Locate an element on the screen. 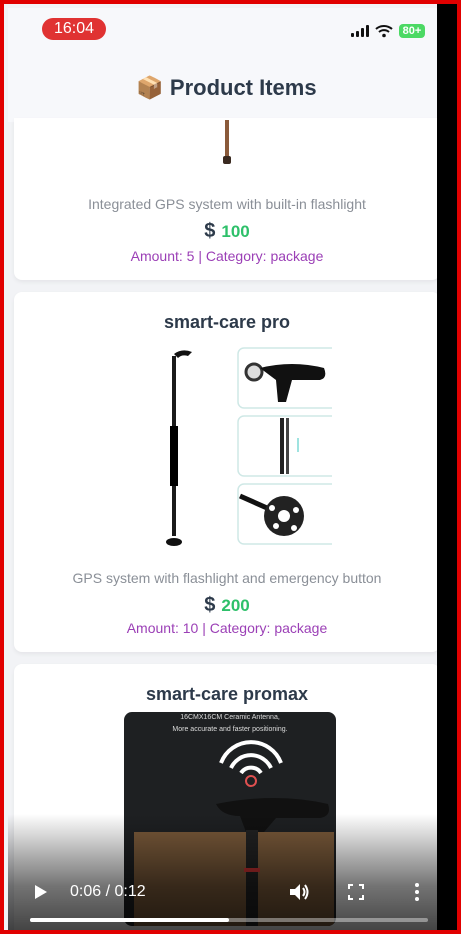  status-icons: 80+ is located at coordinates (388, 31).